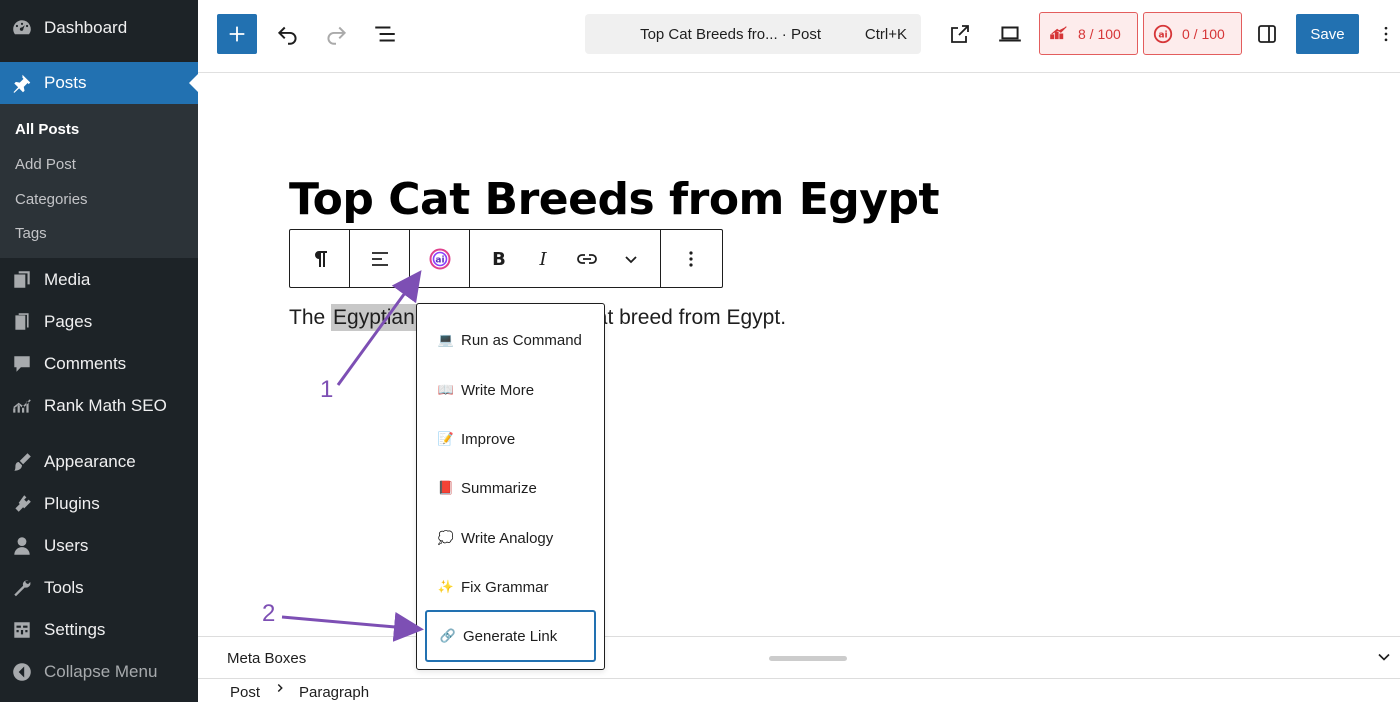  What do you see at coordinates (691, 317) in the screenshot?
I see `paragraph-text-after: at breed from Egypt.` at bounding box center [691, 317].